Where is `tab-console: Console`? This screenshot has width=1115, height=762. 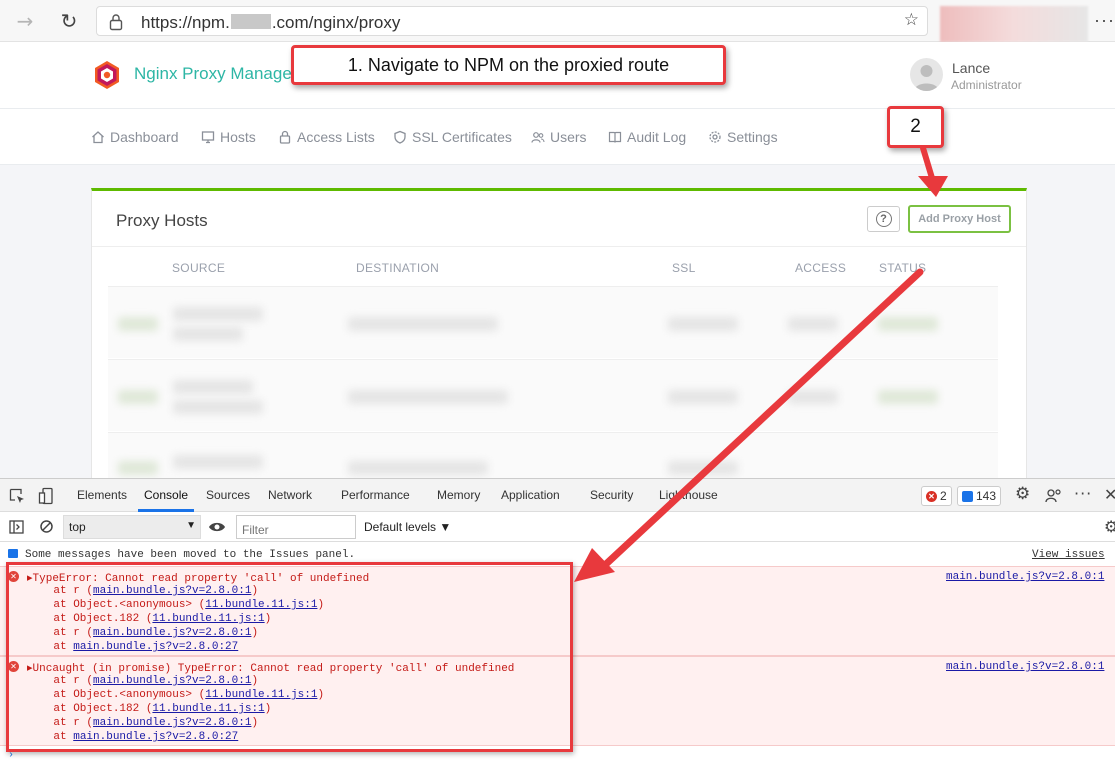
tab-console: Console is located at coordinates (166, 495).